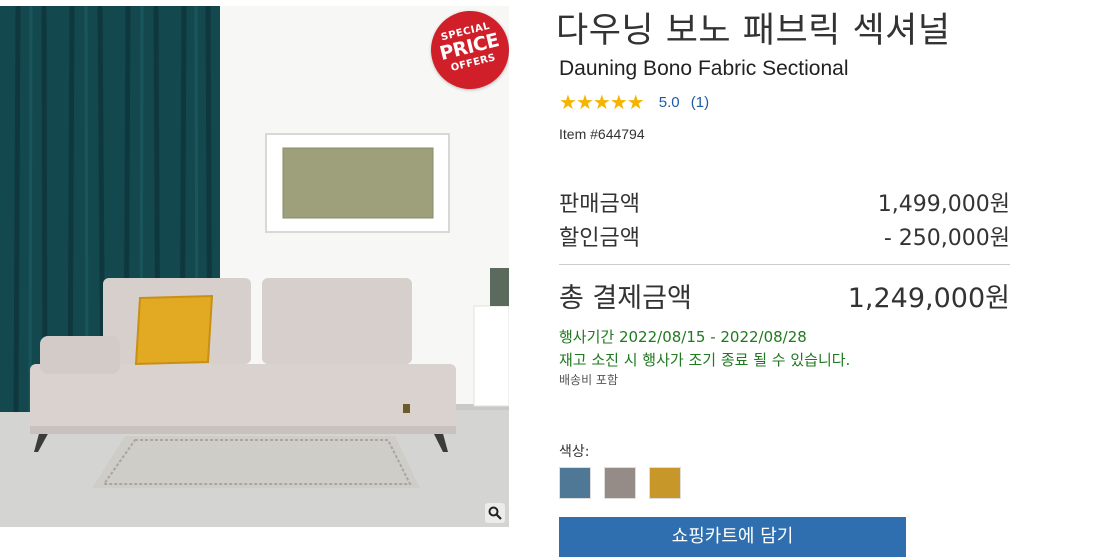 This screenshot has width=1107, height=557. What do you see at coordinates (943, 204) in the screenshot?
I see `sale-price-value: 1,499,000원` at bounding box center [943, 204].